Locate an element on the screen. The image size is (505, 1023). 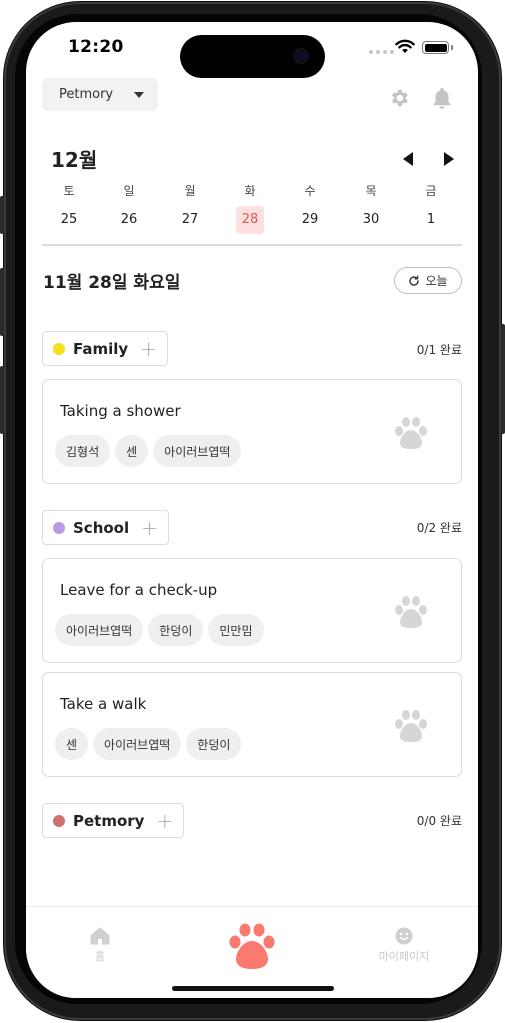
tab-mypage-label: 마이페이지 is located at coordinates (404, 956).